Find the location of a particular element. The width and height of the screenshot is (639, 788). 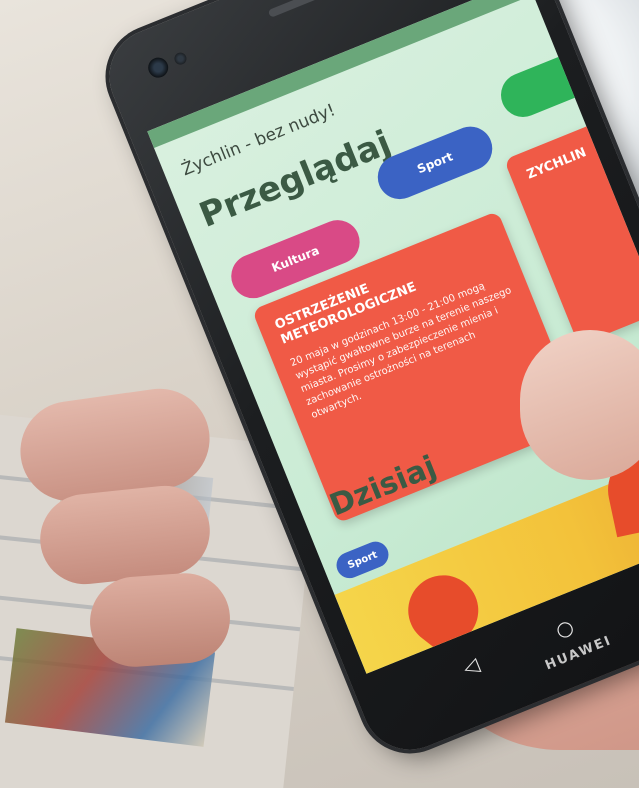

front-camera-icon is located at coordinates (158, 67).